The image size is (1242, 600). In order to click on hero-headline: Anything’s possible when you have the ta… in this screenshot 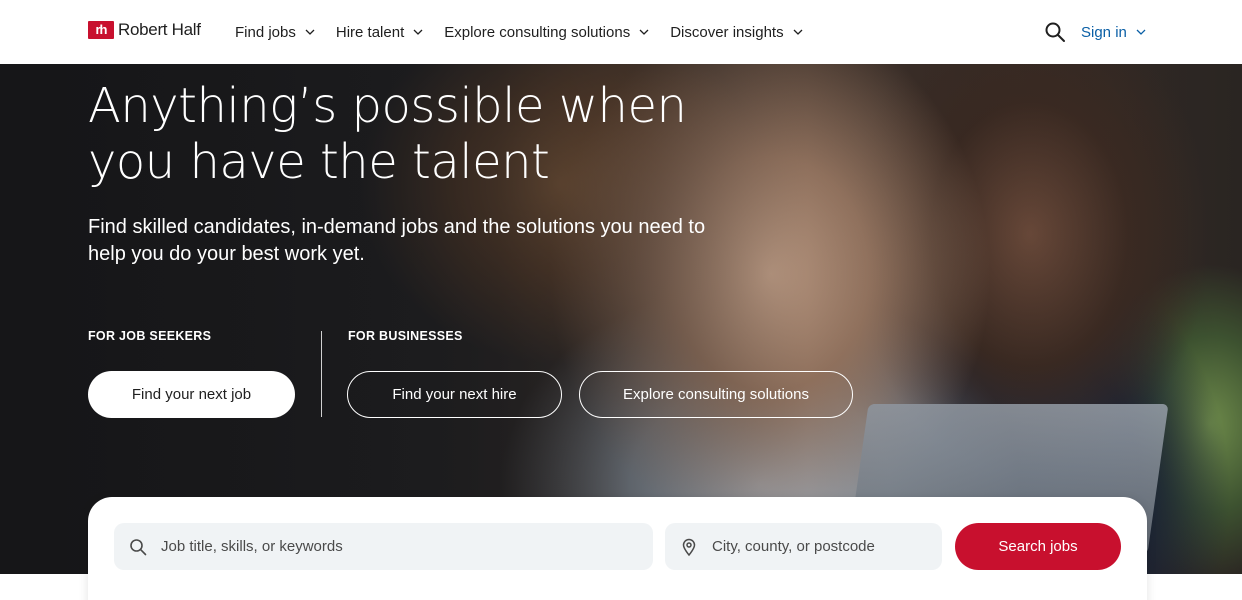, I will do `click(387, 134)`.